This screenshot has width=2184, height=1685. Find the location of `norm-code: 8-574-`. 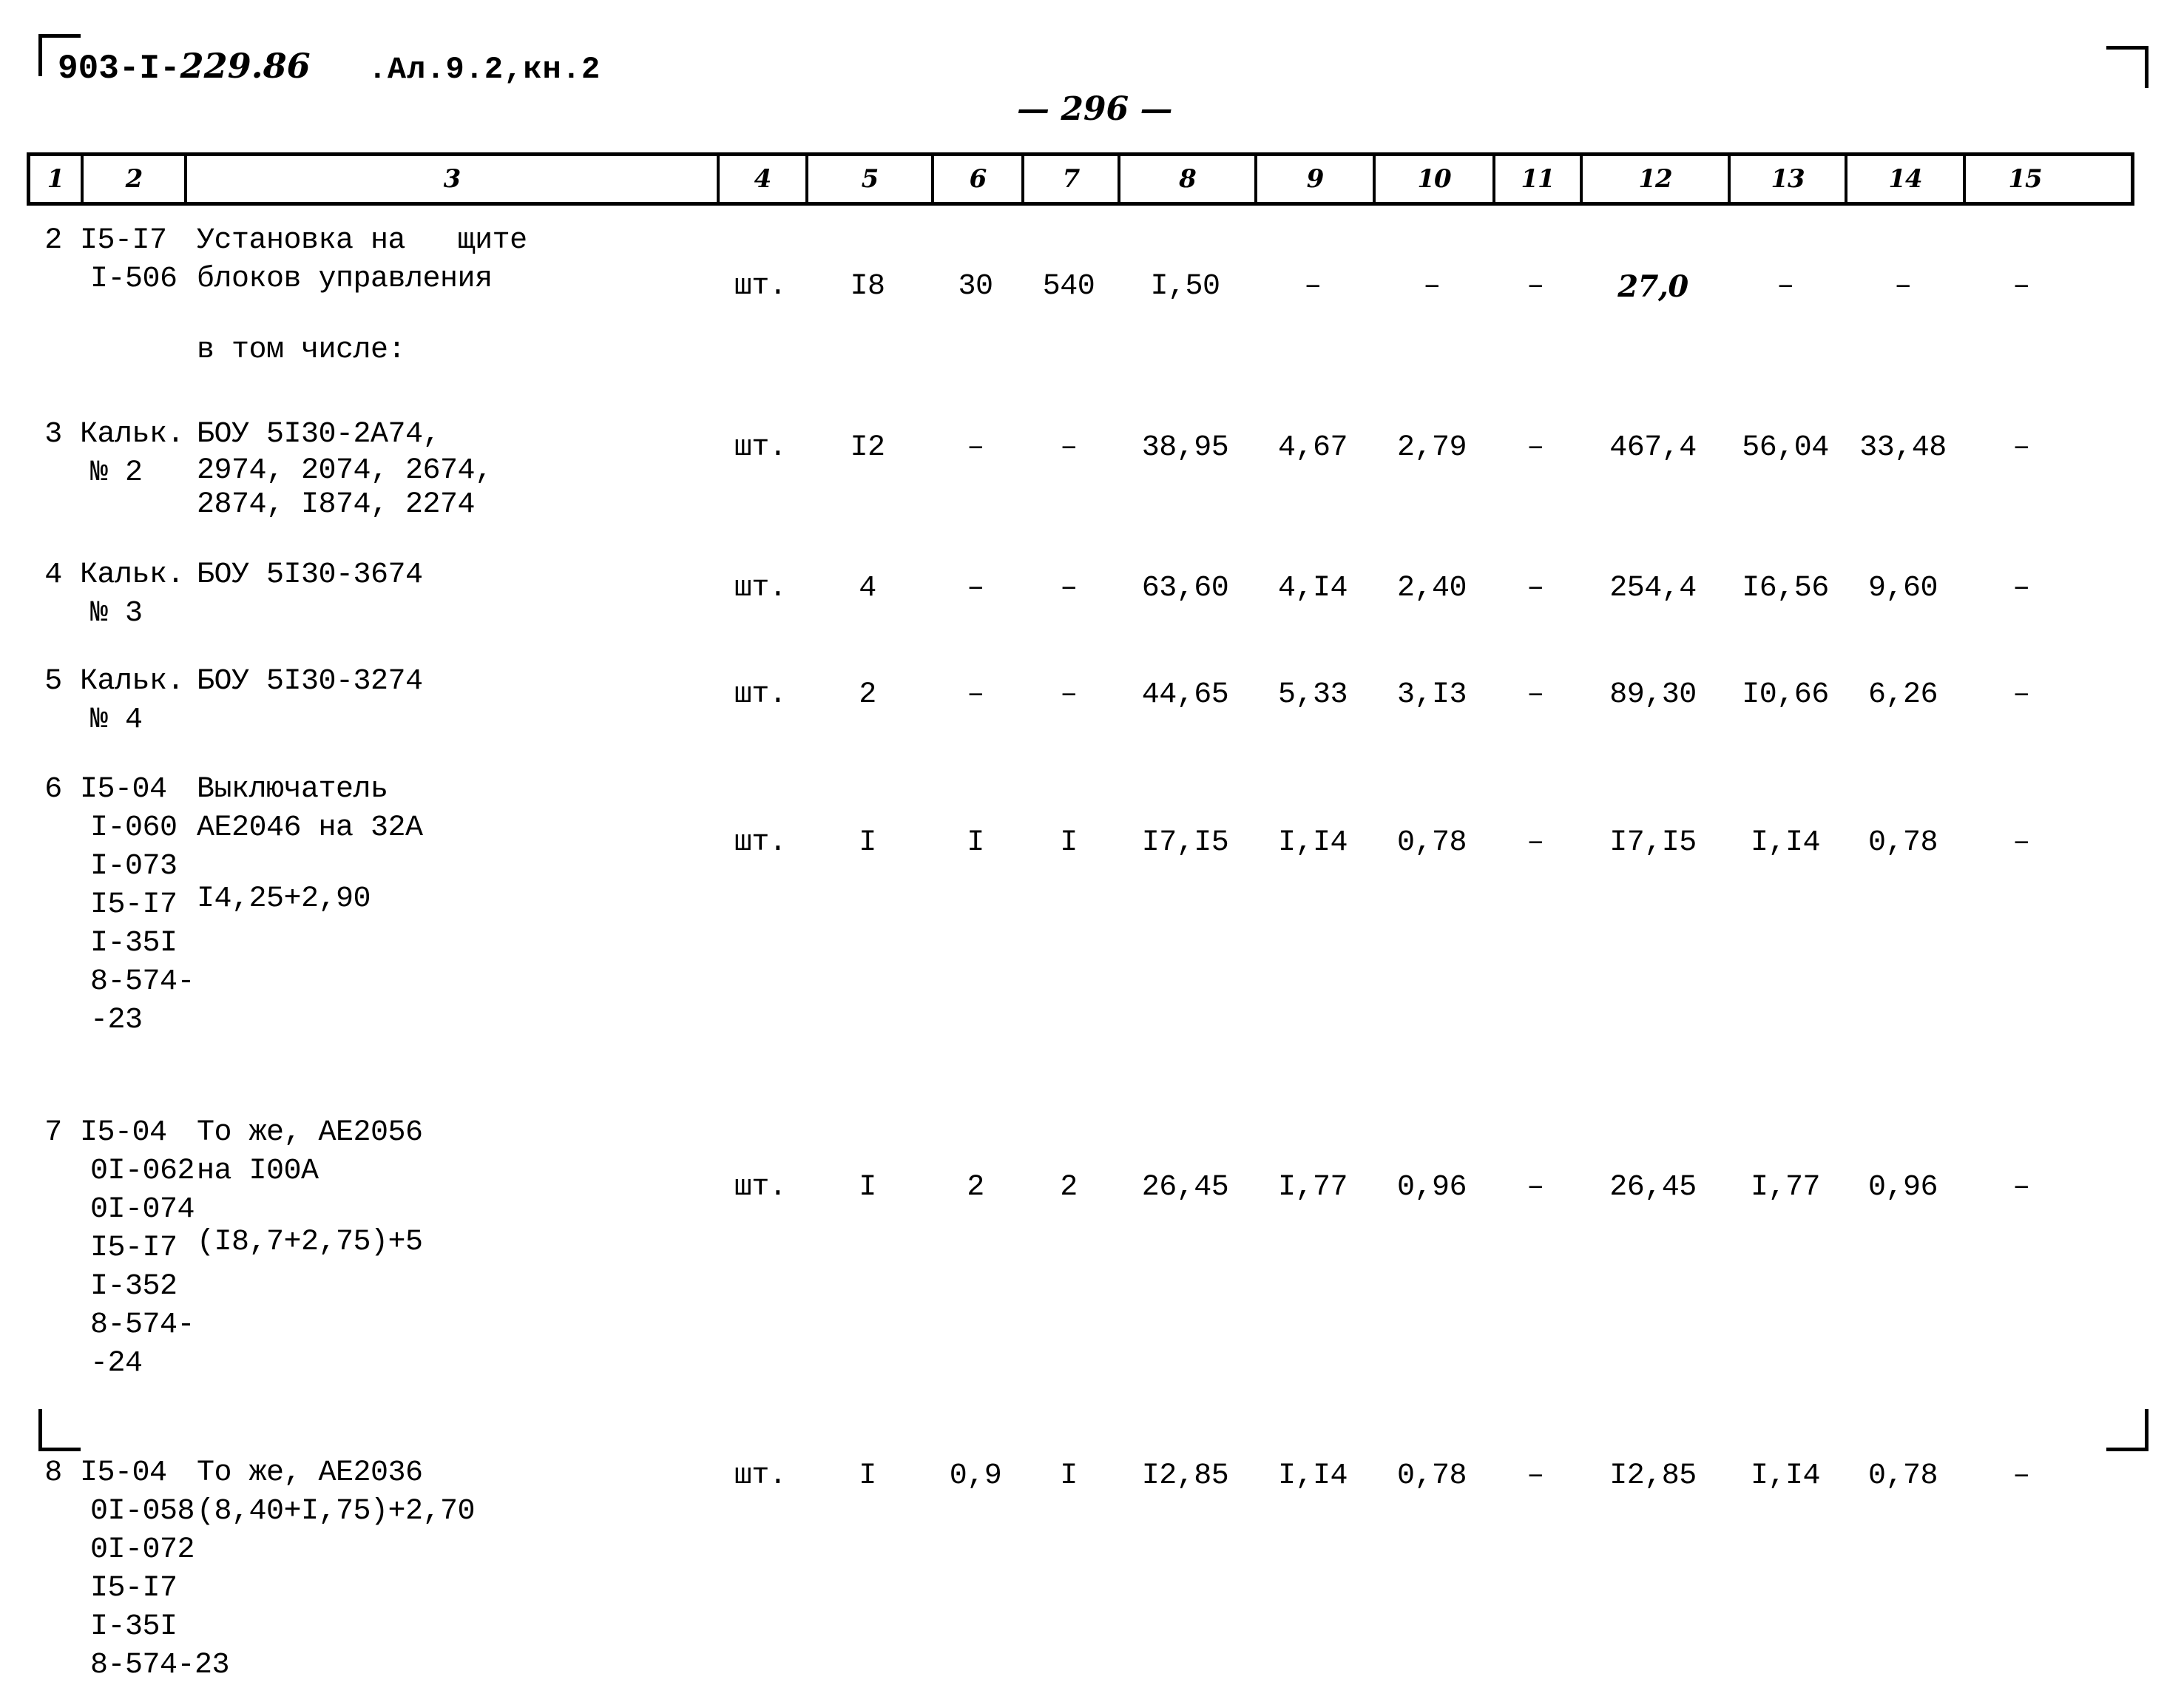

norm-code: 8-574- is located at coordinates (143, 982).